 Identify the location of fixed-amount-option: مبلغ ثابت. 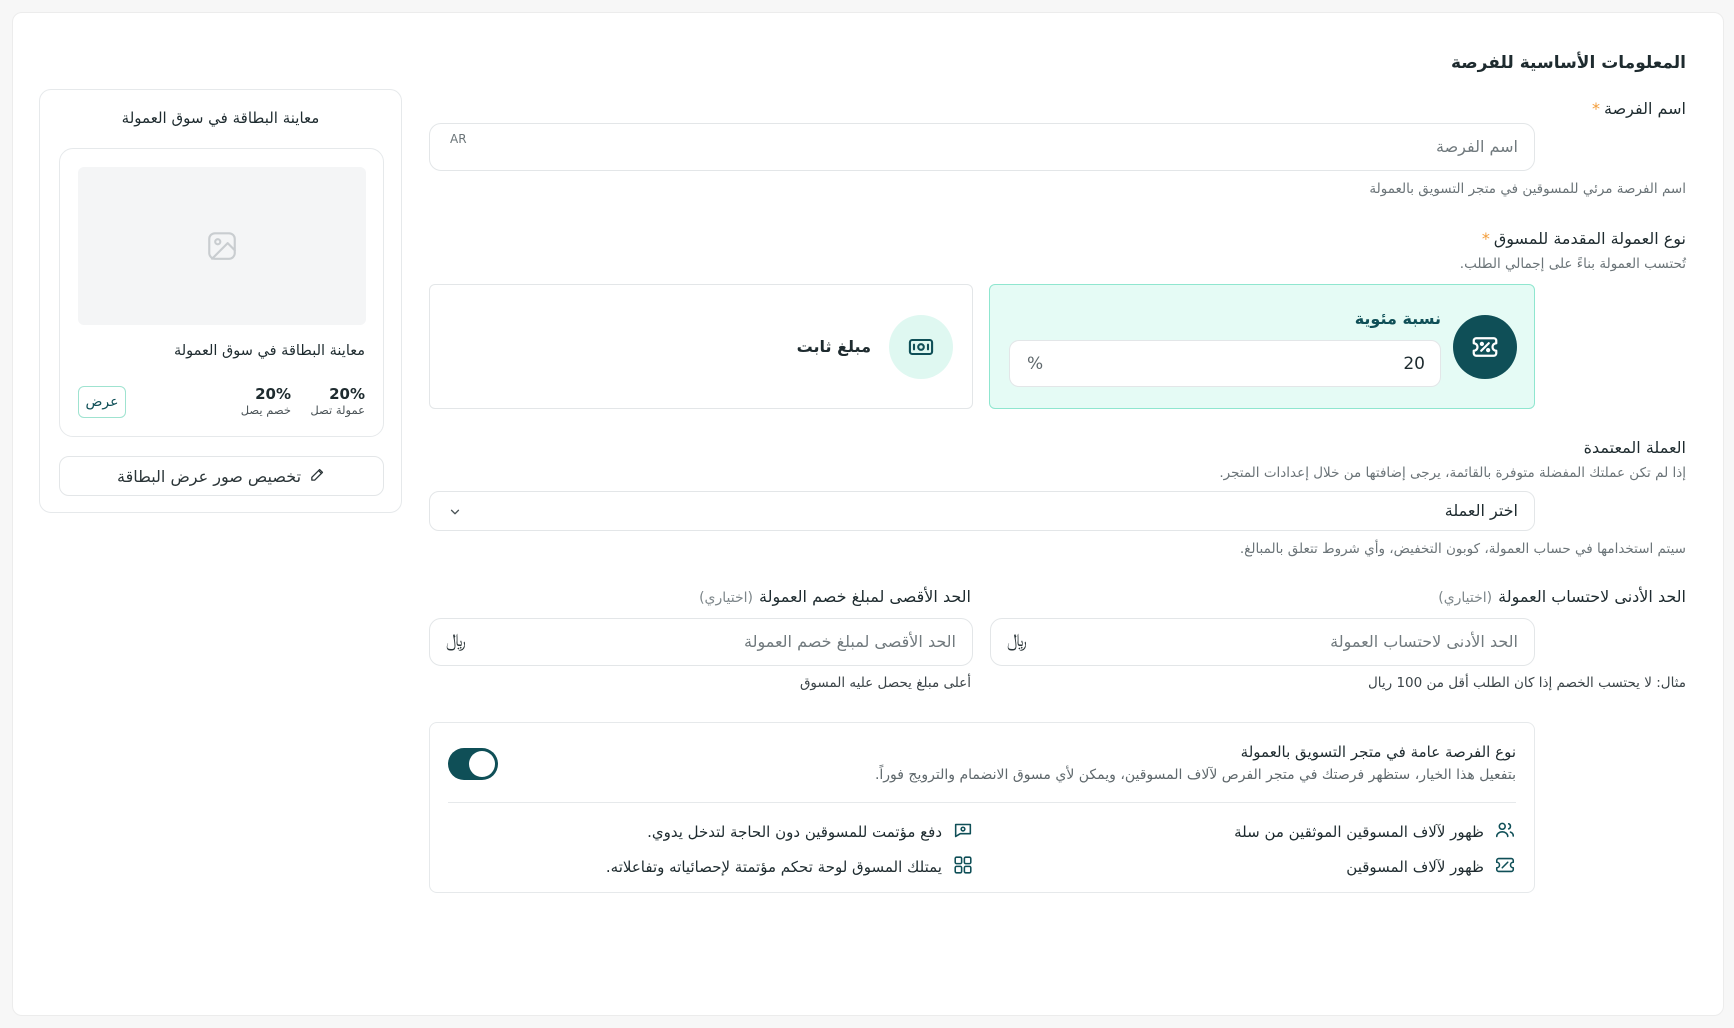
(701, 346).